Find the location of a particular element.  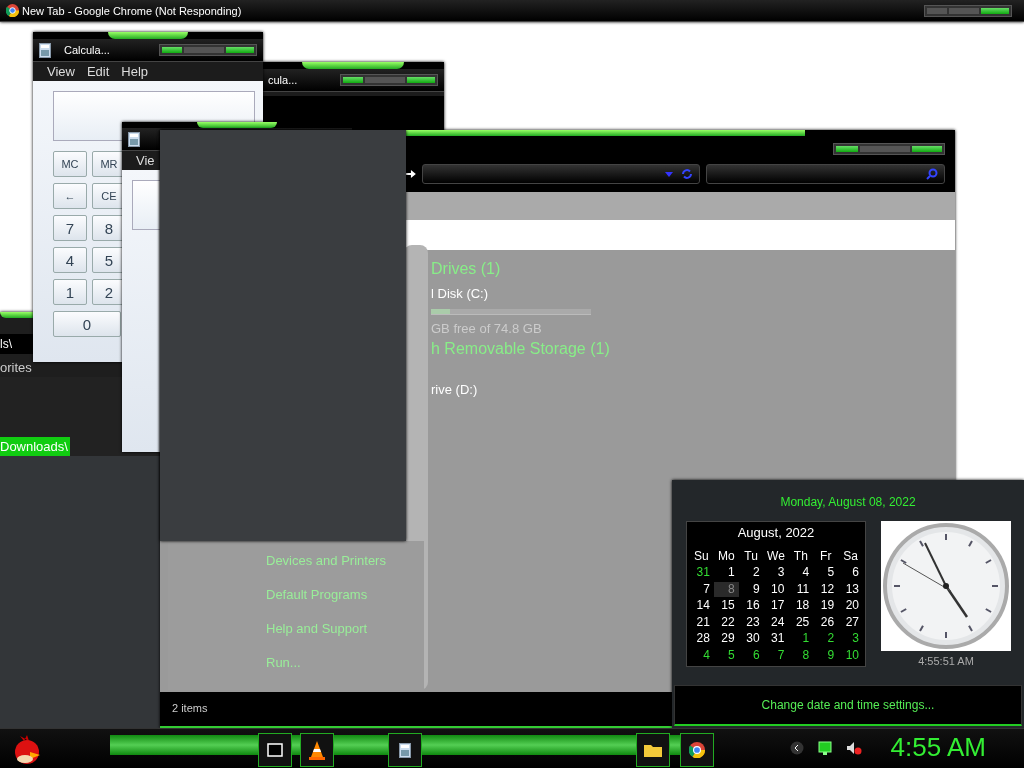

menu-item: Edit is located at coordinates (98, 71).